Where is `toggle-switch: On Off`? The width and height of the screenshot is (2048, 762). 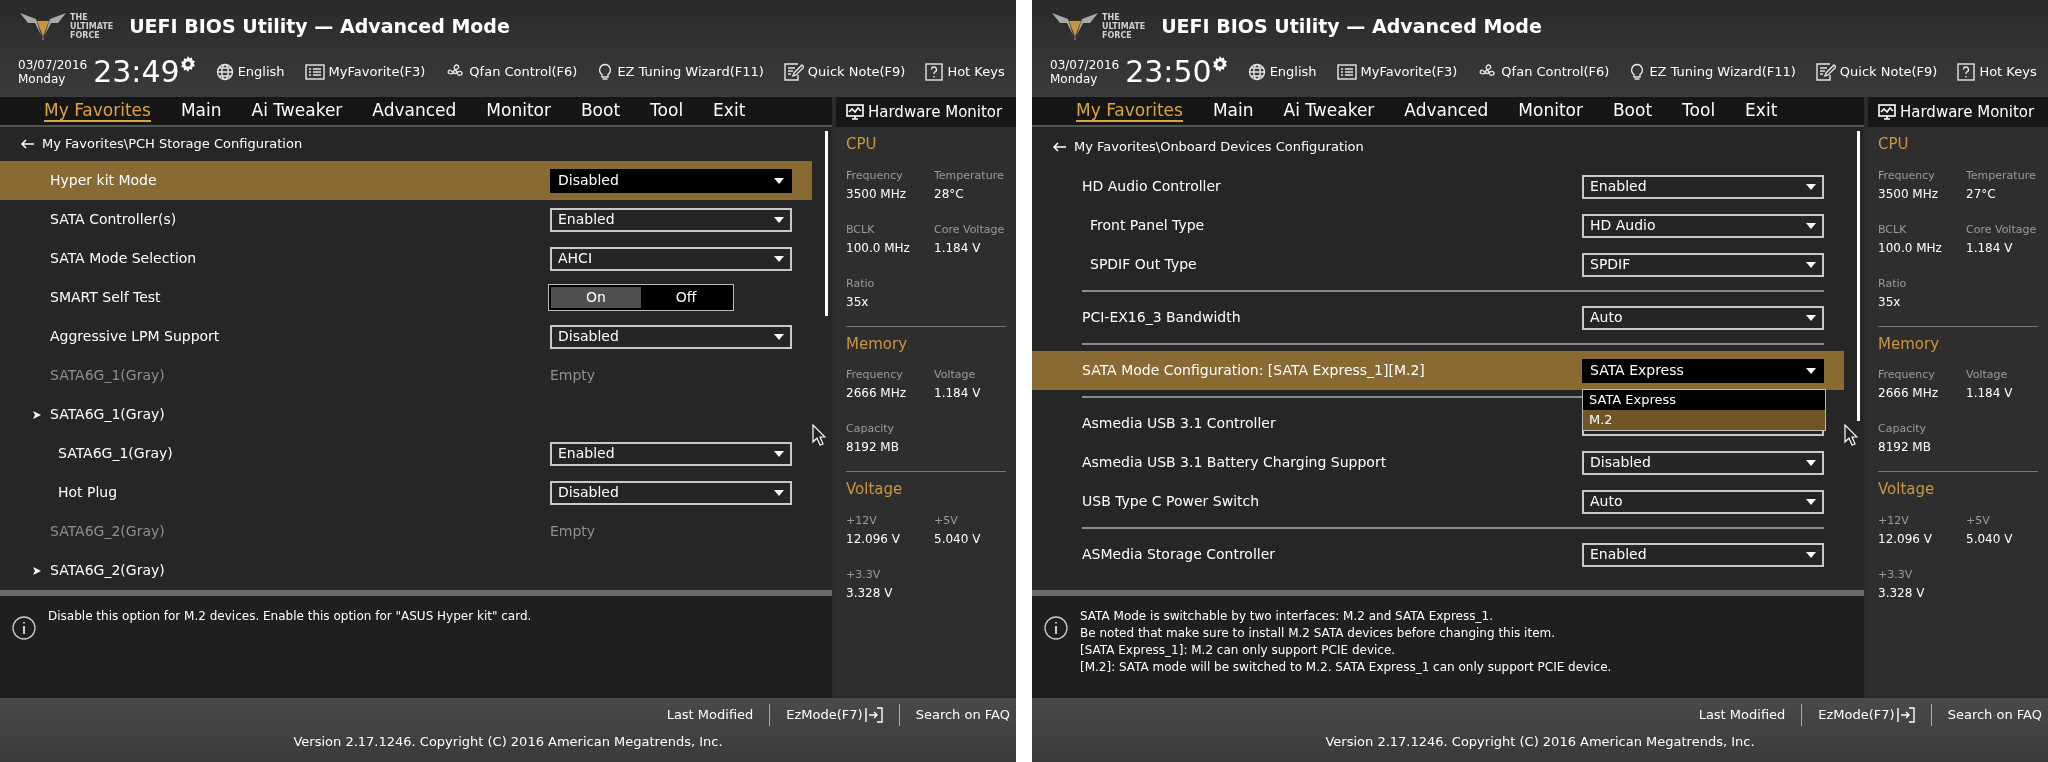 toggle-switch: On Off is located at coordinates (641, 297).